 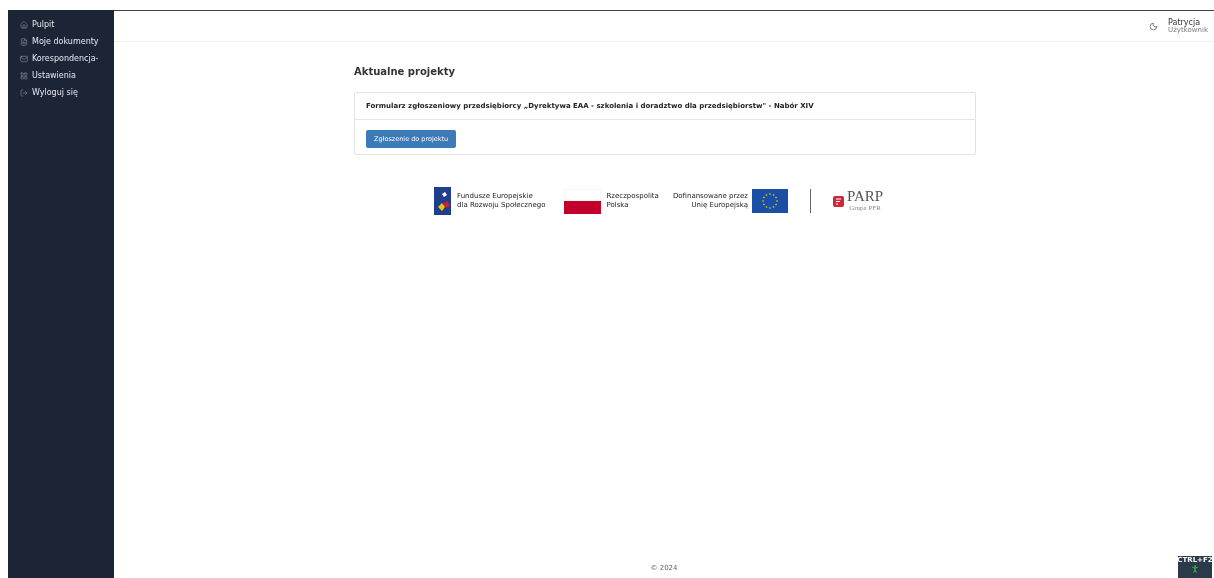 I want to click on sidebar-item: Moje dokumenty, so click(x=61, y=41).